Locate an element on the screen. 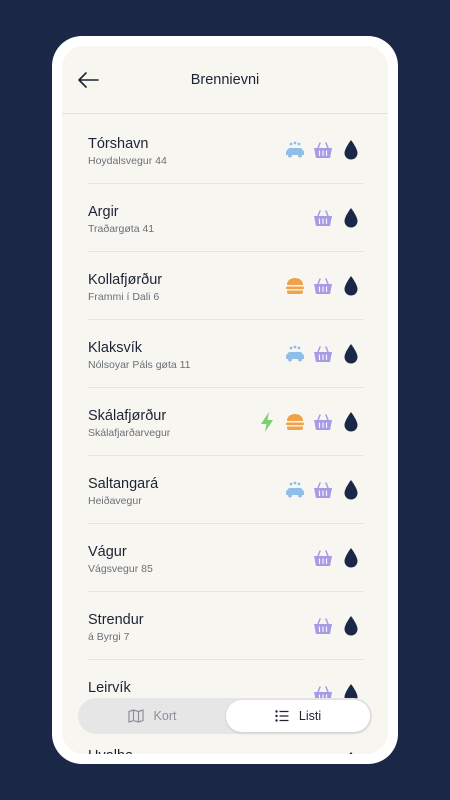 This screenshot has width=450, height=800. station-row: Strendur á Byrgi 7 is located at coordinates (225, 626).